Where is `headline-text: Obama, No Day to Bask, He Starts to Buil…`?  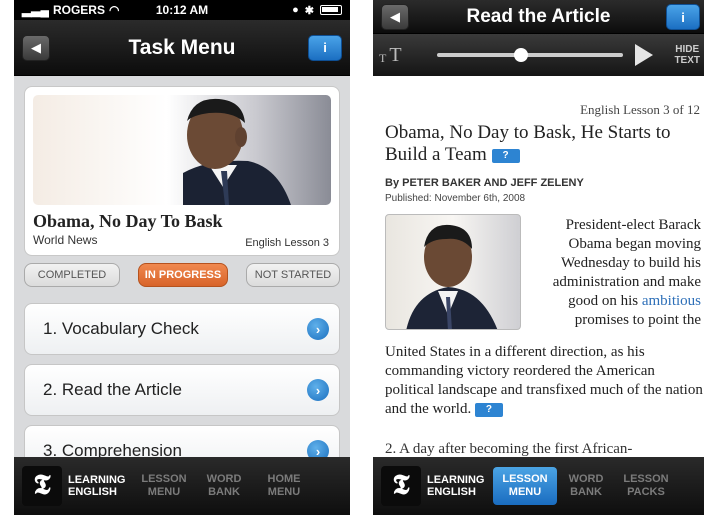 headline-text: Obama, No Day to Bask, He Starts to Buil… is located at coordinates (528, 143).